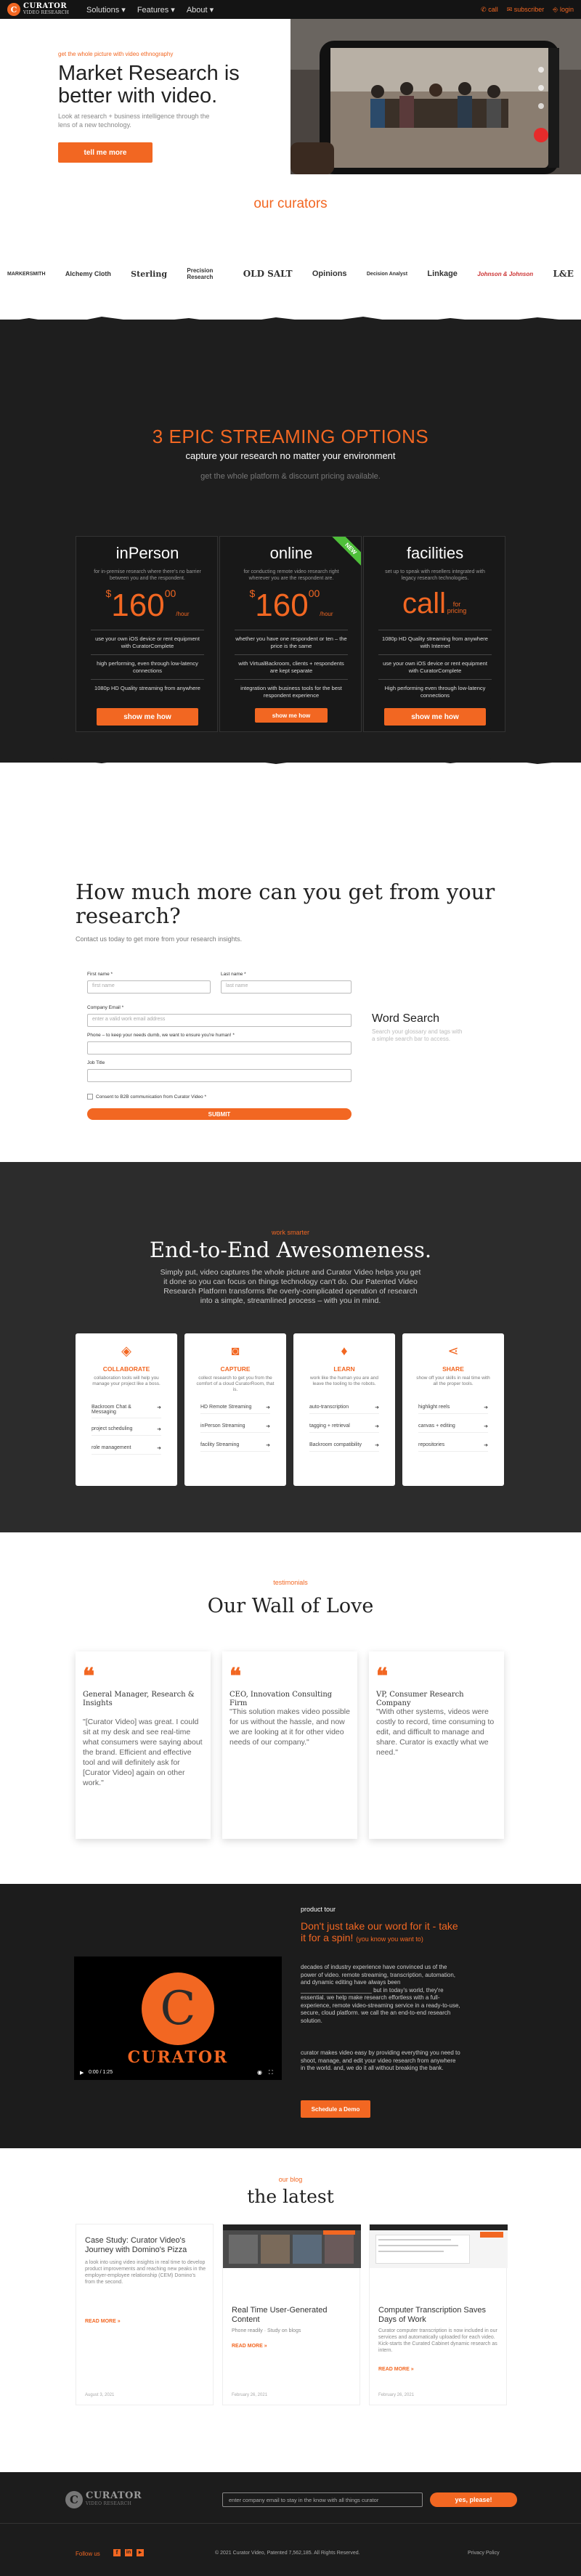 The height and width of the screenshot is (2576, 581). What do you see at coordinates (219, 1048) in the screenshot?
I see `phone-input` at bounding box center [219, 1048].